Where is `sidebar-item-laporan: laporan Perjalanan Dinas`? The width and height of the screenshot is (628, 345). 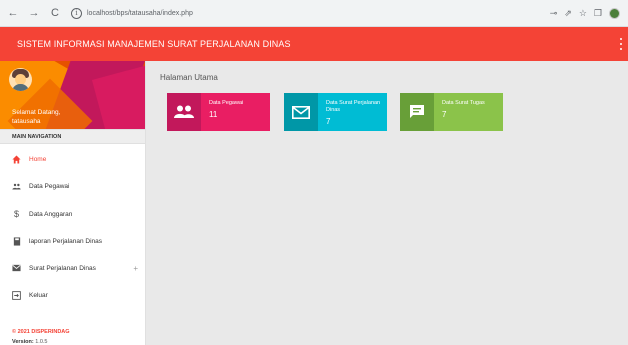
sidebar-item-laporan: laporan Perjalanan Dinas is located at coordinates (73, 241).